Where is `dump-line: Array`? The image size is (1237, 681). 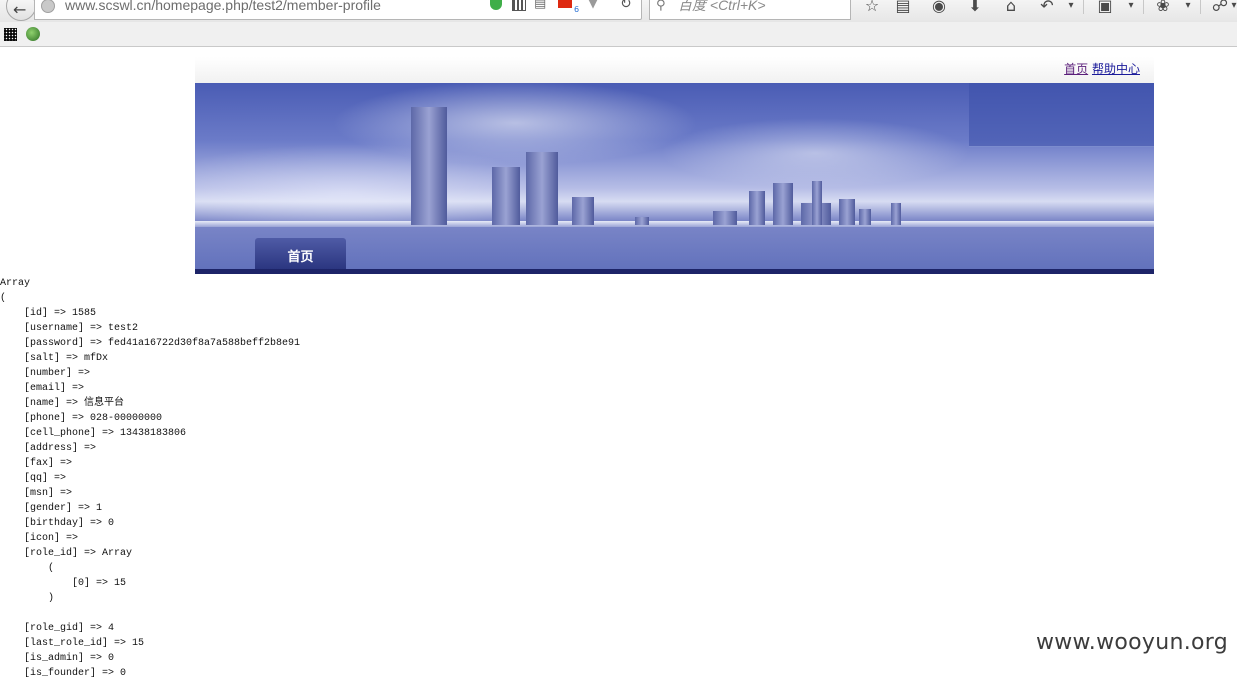
dump-line: Array is located at coordinates (15, 283).